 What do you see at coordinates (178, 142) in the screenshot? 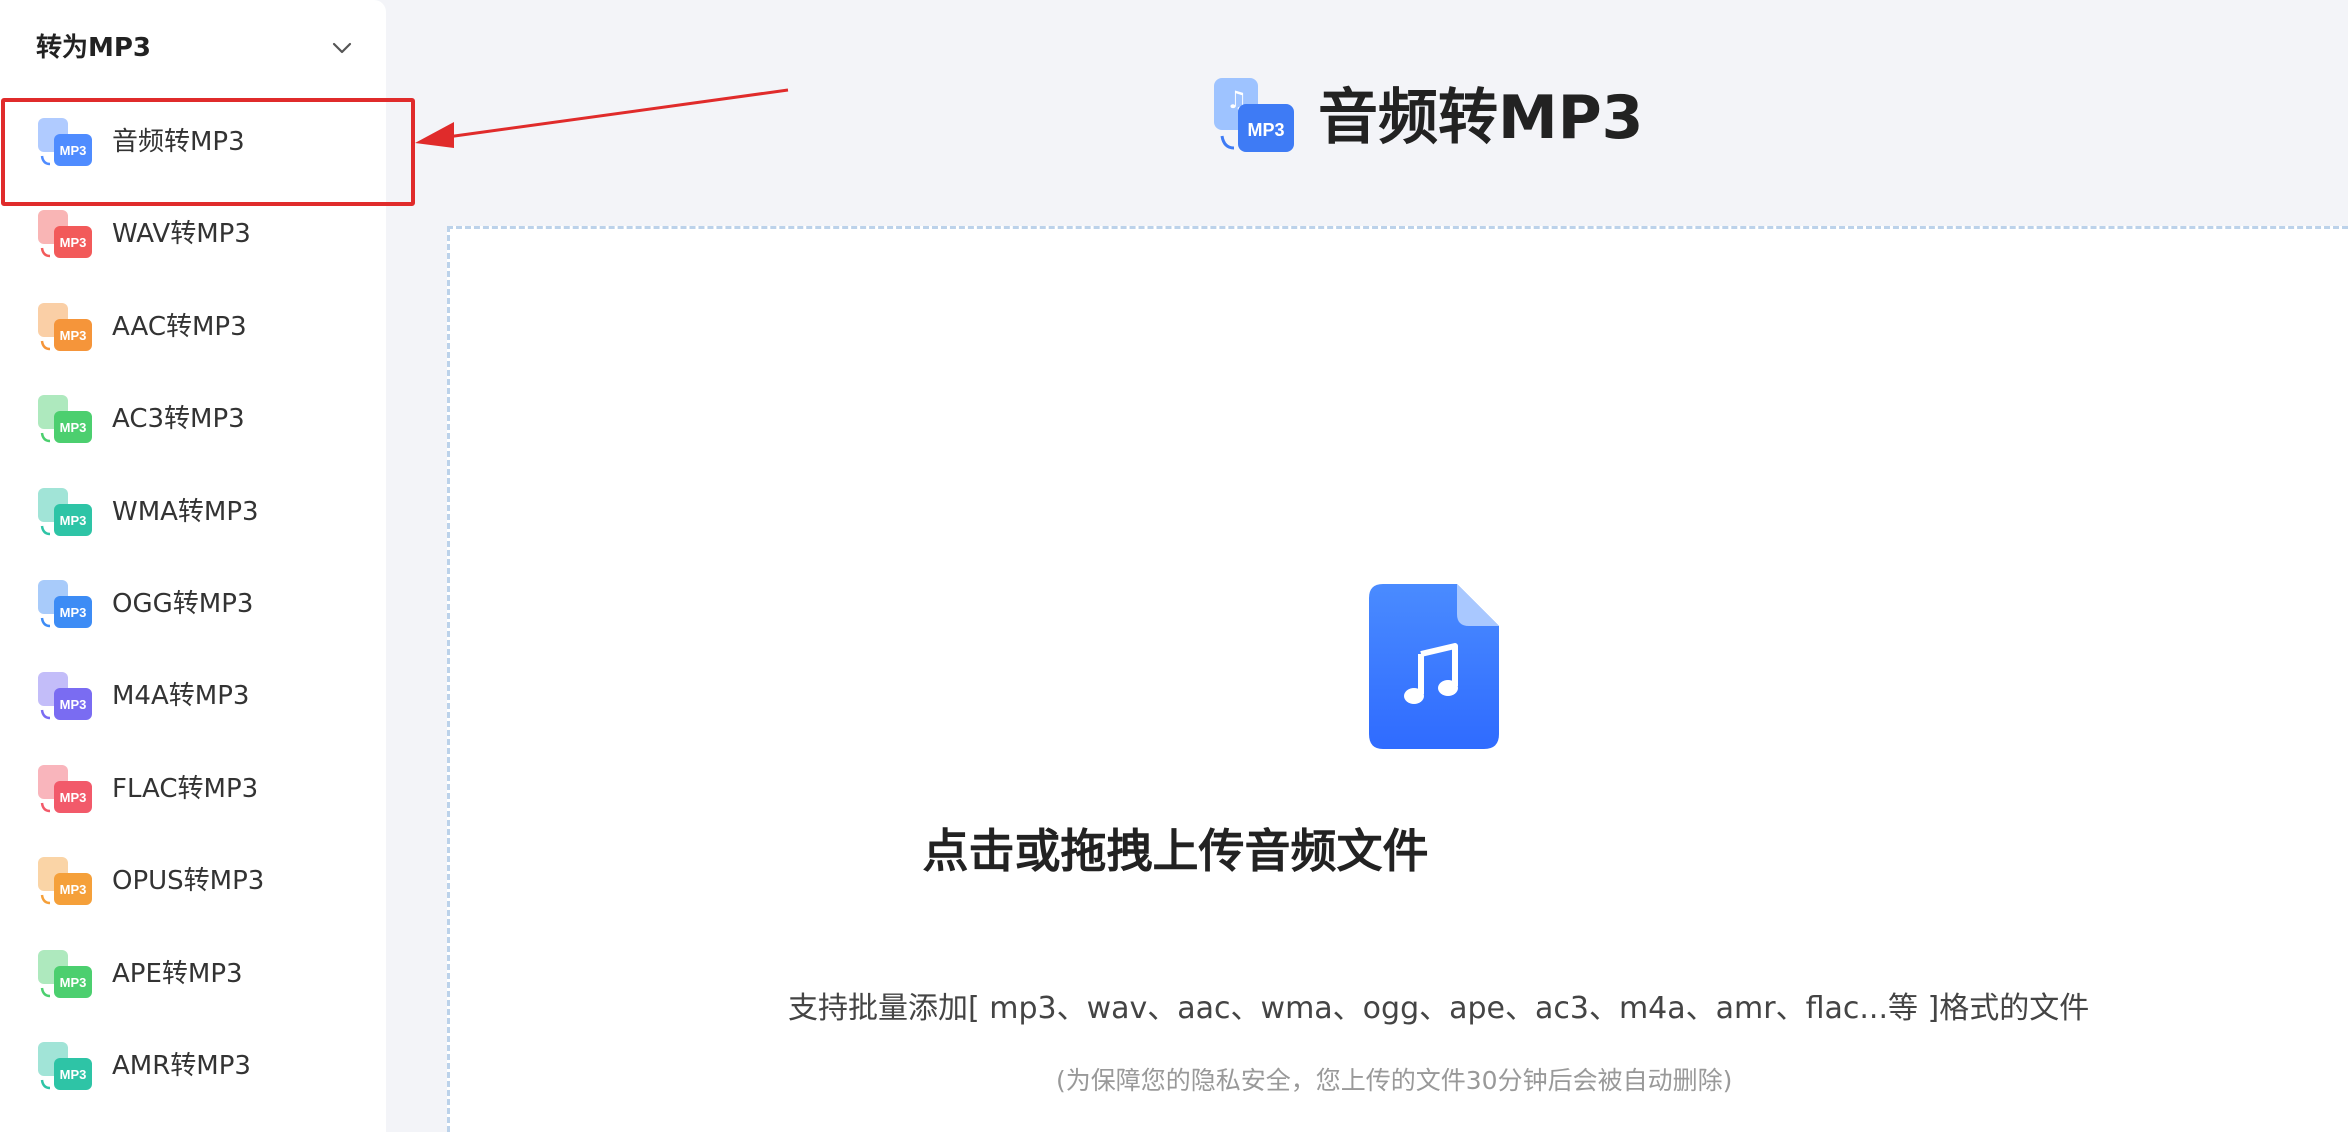
I see `sidebar-item-label: 音频转MP3` at bounding box center [178, 142].